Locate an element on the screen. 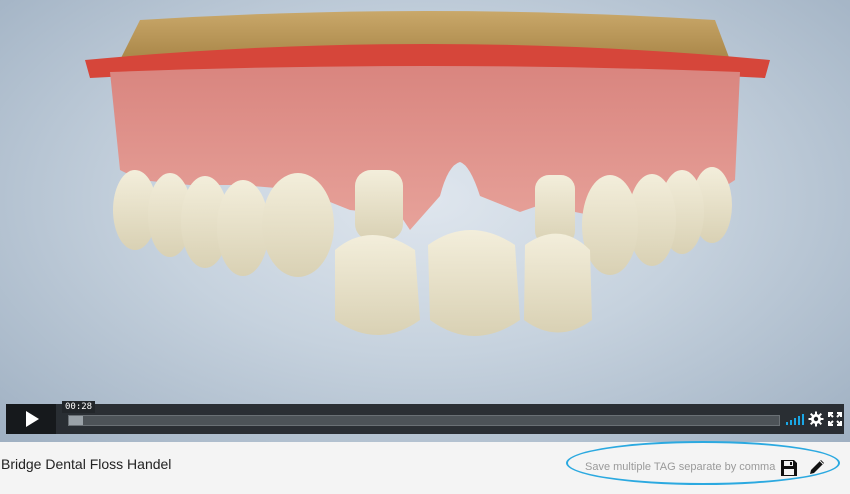 The width and height of the screenshot is (850, 494). player-controls: 00:28 is located at coordinates (425, 417).